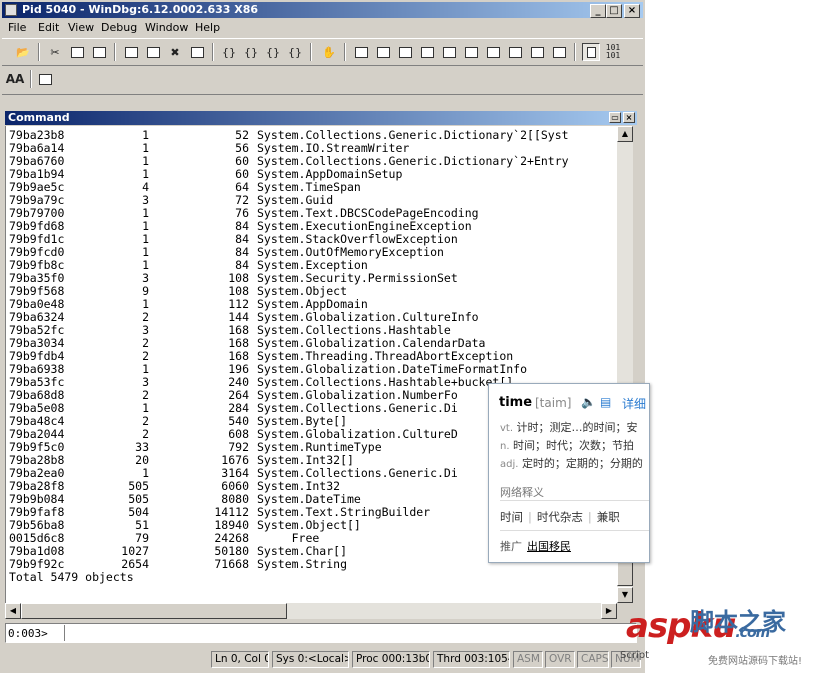 This screenshot has width=816, height=673. I want to click on options-icon, so click(45, 79).